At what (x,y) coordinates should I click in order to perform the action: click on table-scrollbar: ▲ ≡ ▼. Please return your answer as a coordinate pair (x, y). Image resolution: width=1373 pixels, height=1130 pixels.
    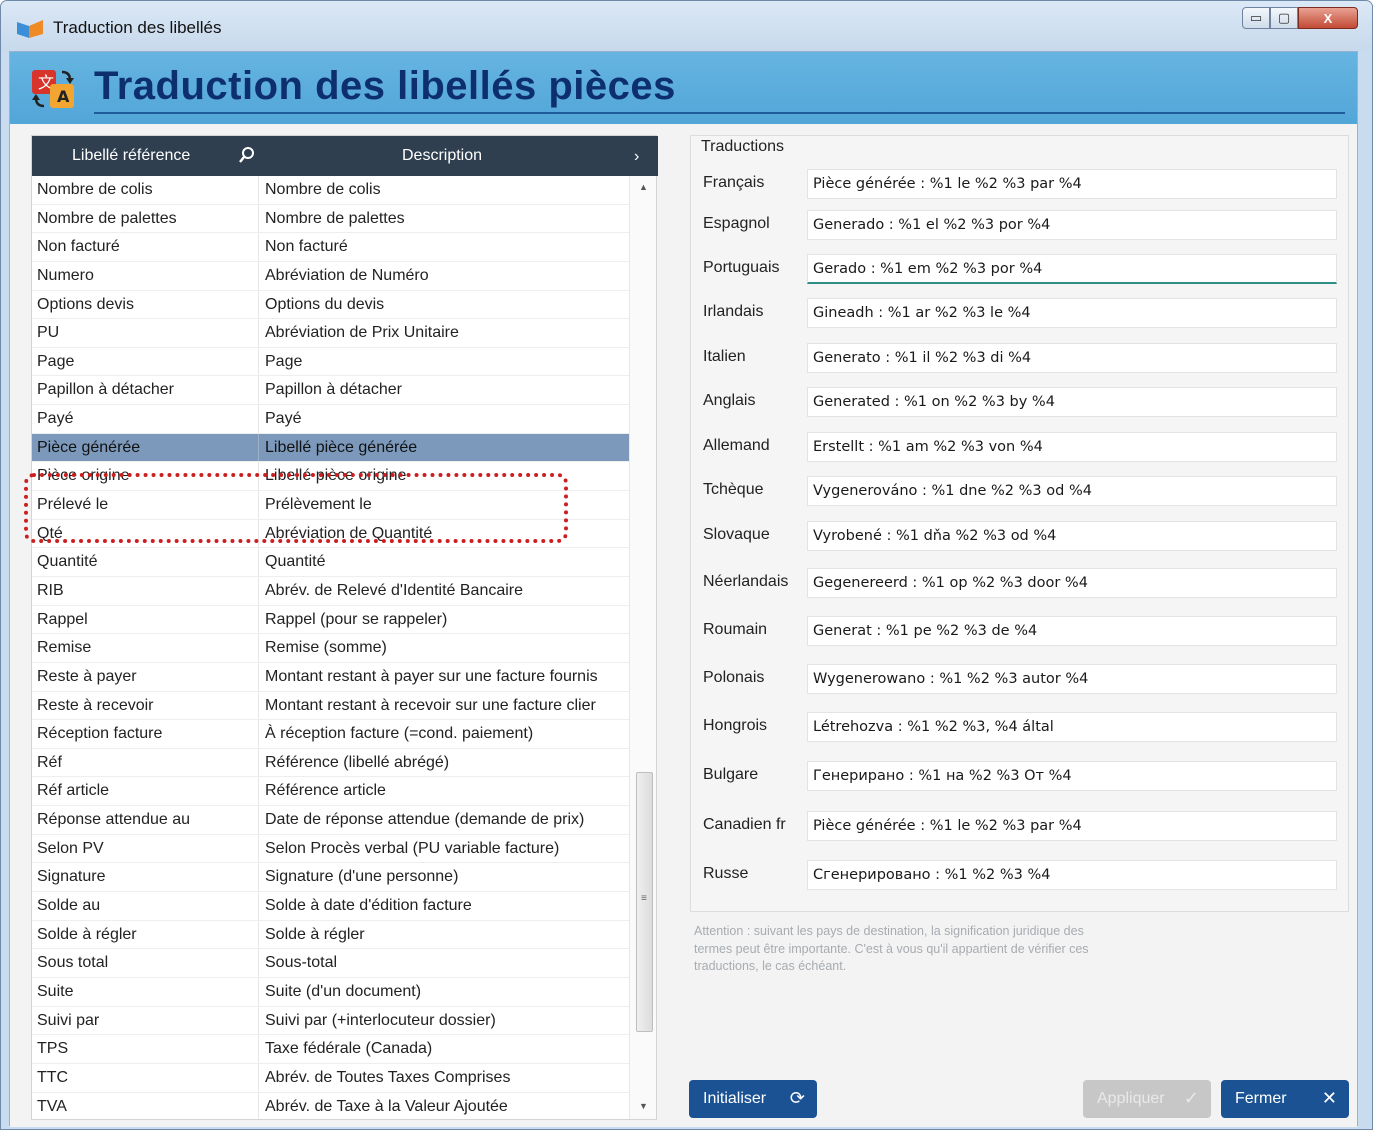
    Looking at the image, I should click on (642, 647).